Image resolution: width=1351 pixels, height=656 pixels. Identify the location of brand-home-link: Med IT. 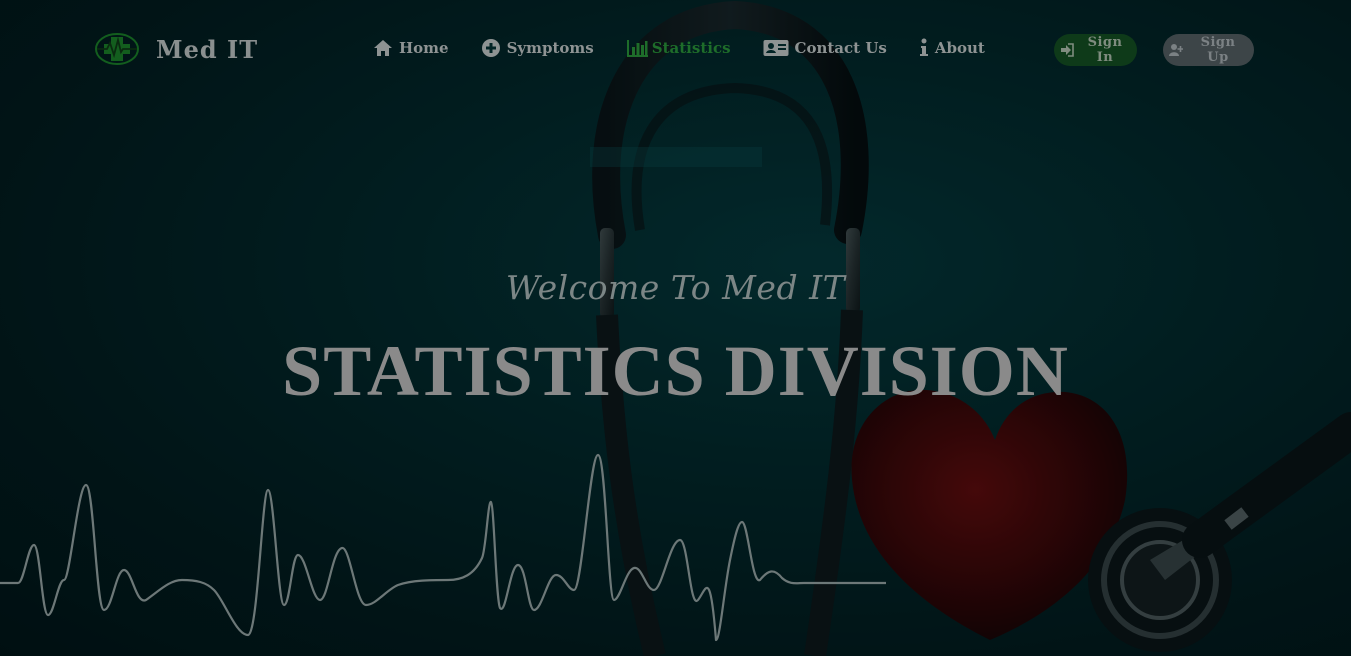
(176, 49).